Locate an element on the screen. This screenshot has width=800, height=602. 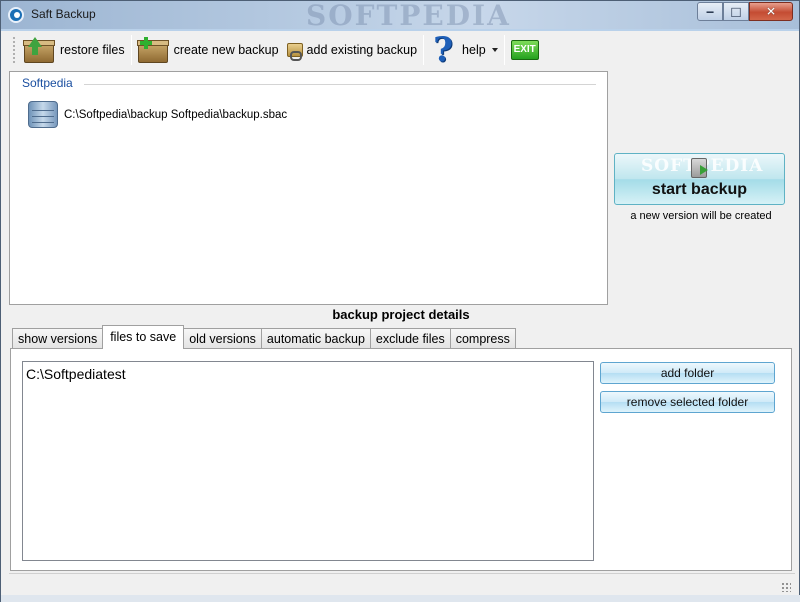
tab-compress: compress is located at coordinates (482, 338).